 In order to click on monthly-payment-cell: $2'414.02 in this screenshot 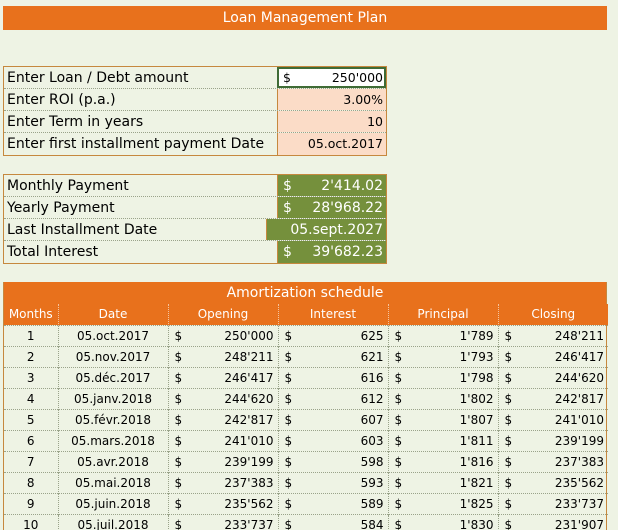, I will do `click(331, 185)`.